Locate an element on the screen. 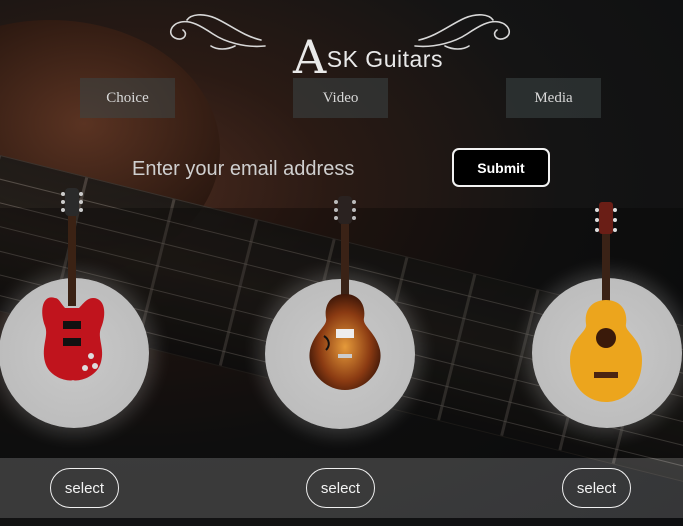 This screenshot has height=526, width=683. nav-media: Media is located at coordinates (553, 98).